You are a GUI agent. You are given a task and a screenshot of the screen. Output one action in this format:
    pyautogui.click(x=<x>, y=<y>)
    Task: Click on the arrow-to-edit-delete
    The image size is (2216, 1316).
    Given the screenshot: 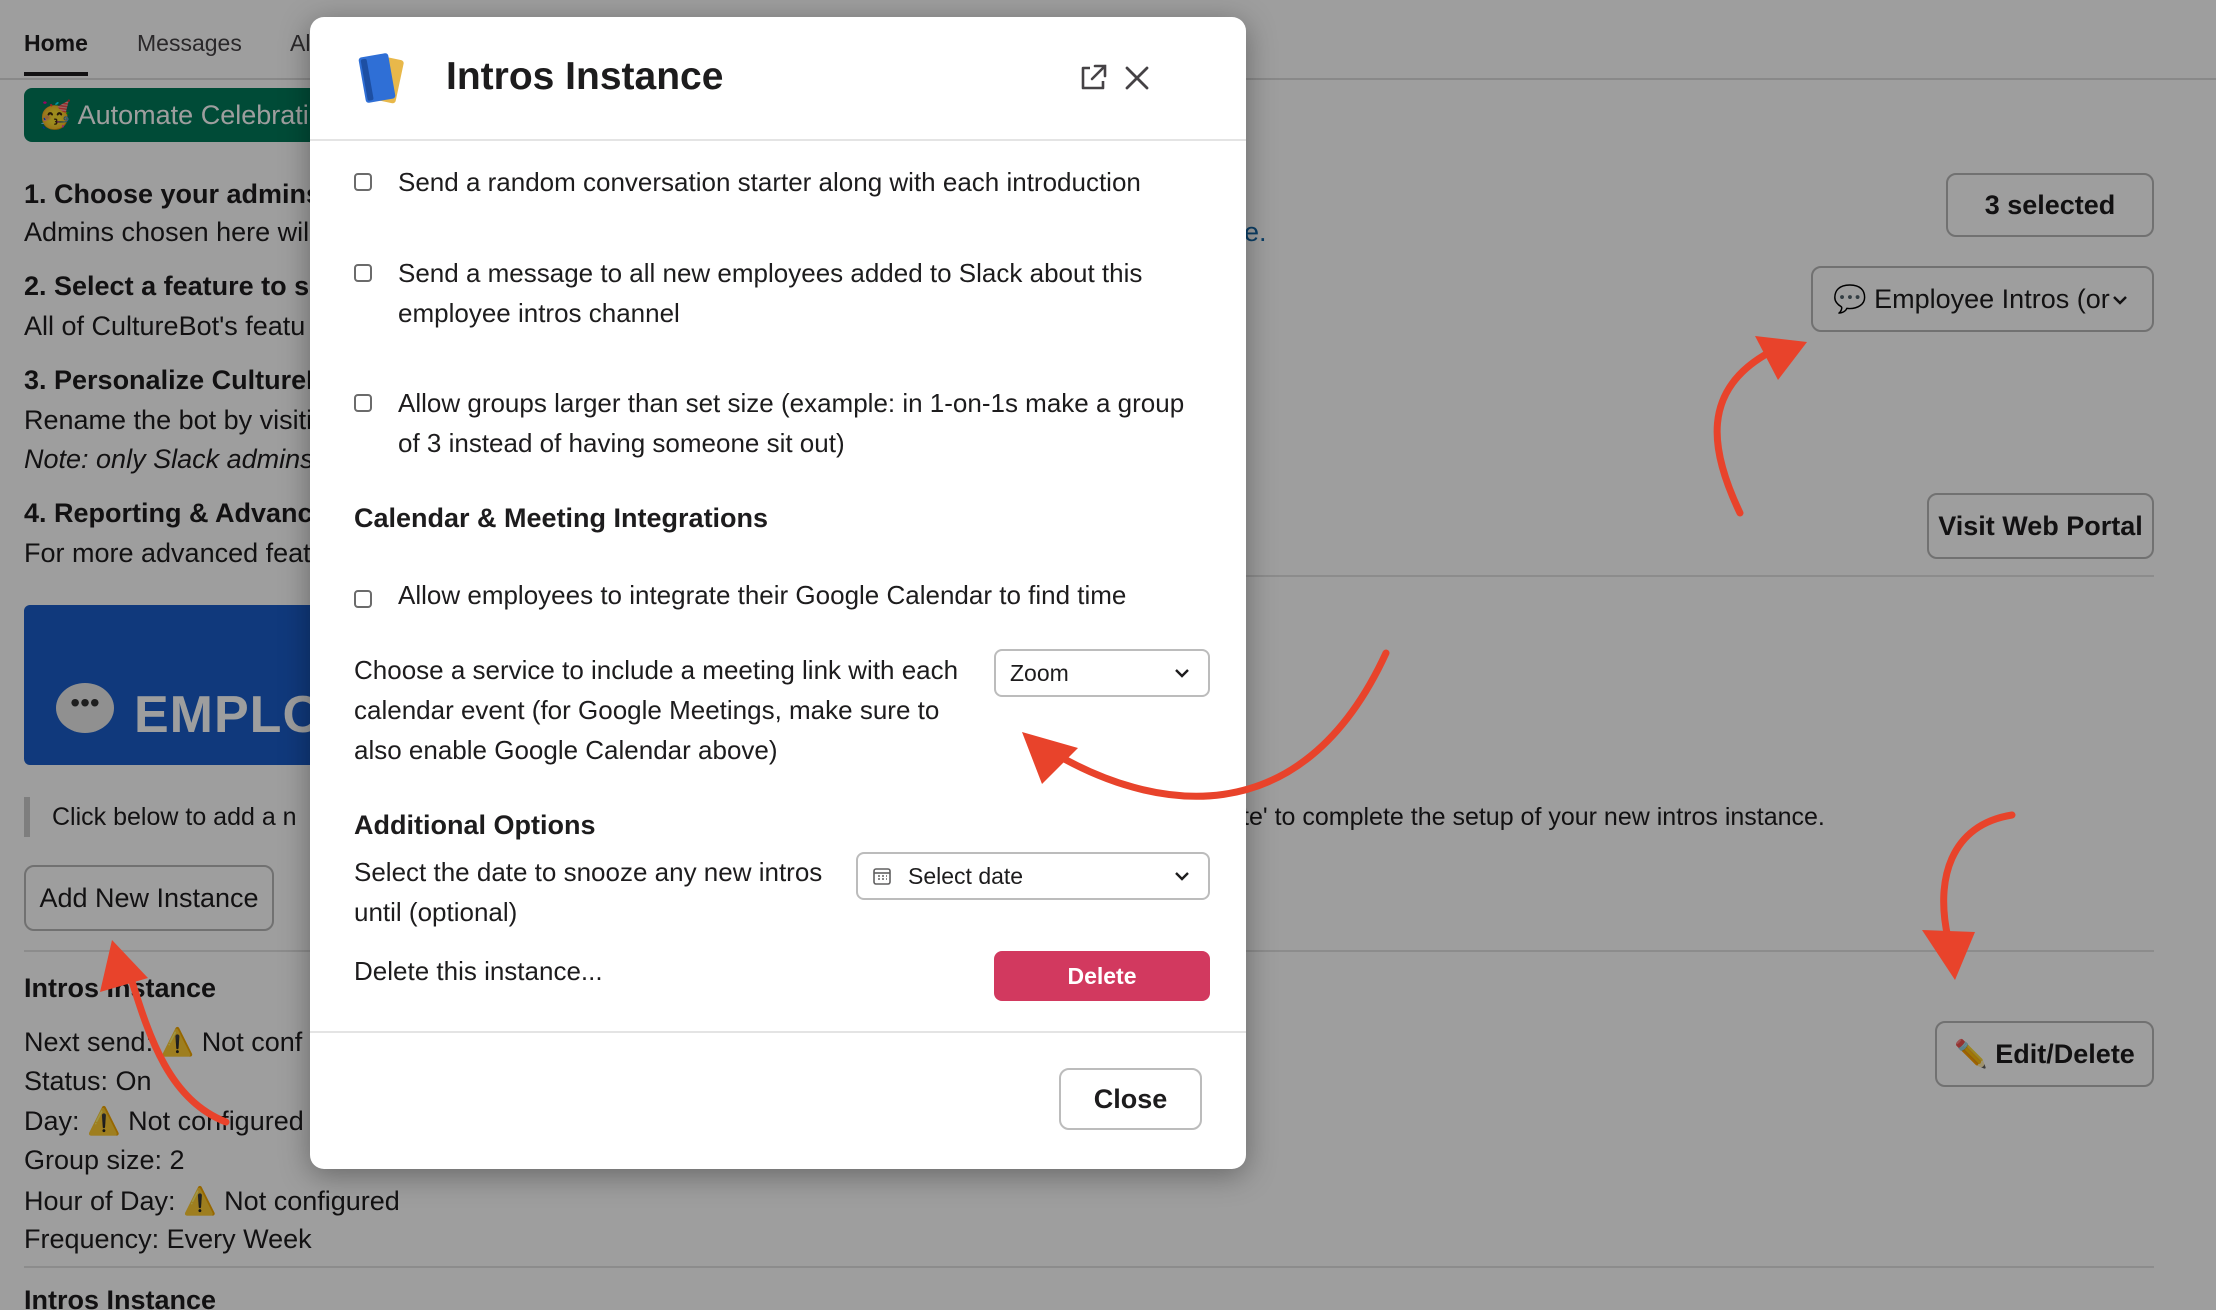 What is the action you would take?
    pyautogui.click(x=1978, y=876)
    